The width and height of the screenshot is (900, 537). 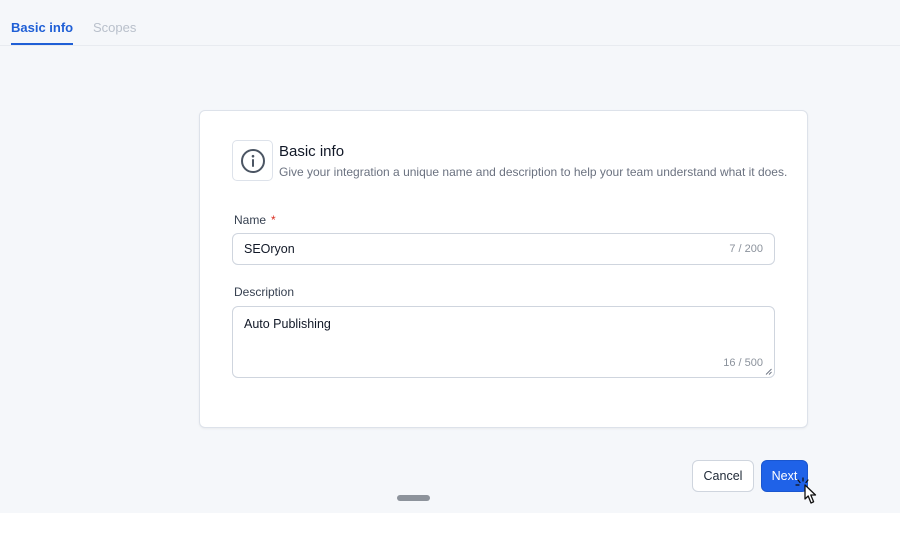 I want to click on info-icon, so click(x=252, y=160).